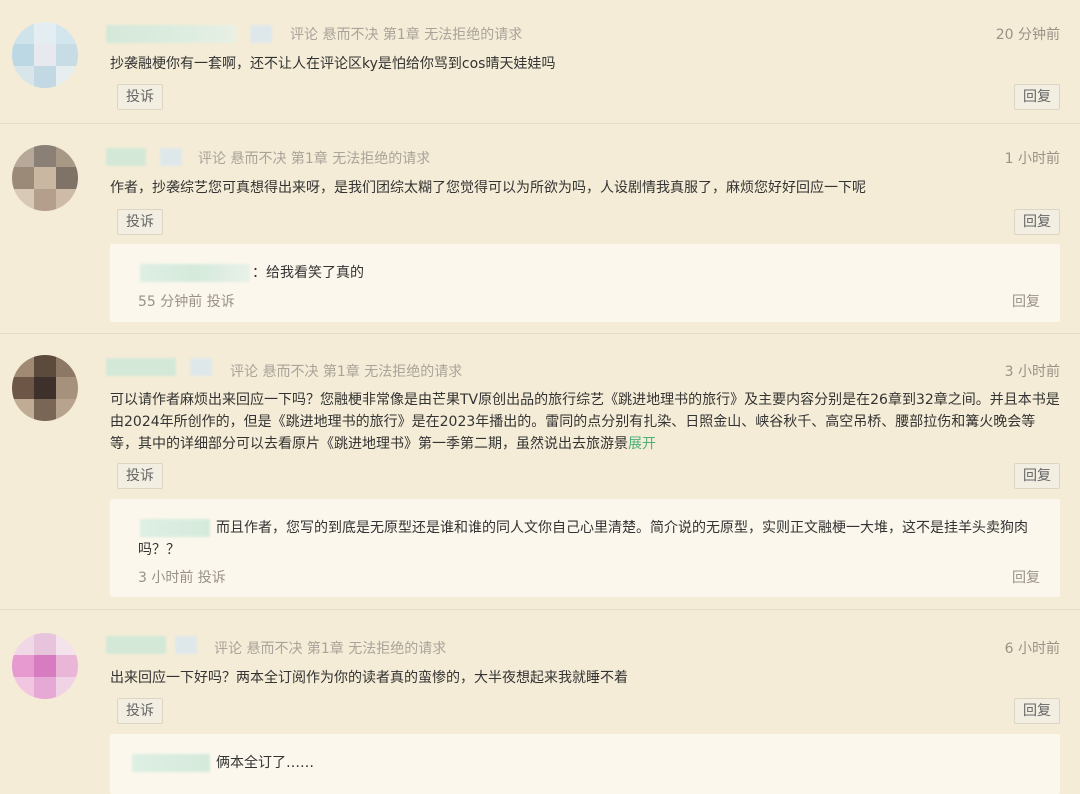  What do you see at coordinates (186, 301) in the screenshot?
I see `reply-meta: 55 分钟前 投诉` at bounding box center [186, 301].